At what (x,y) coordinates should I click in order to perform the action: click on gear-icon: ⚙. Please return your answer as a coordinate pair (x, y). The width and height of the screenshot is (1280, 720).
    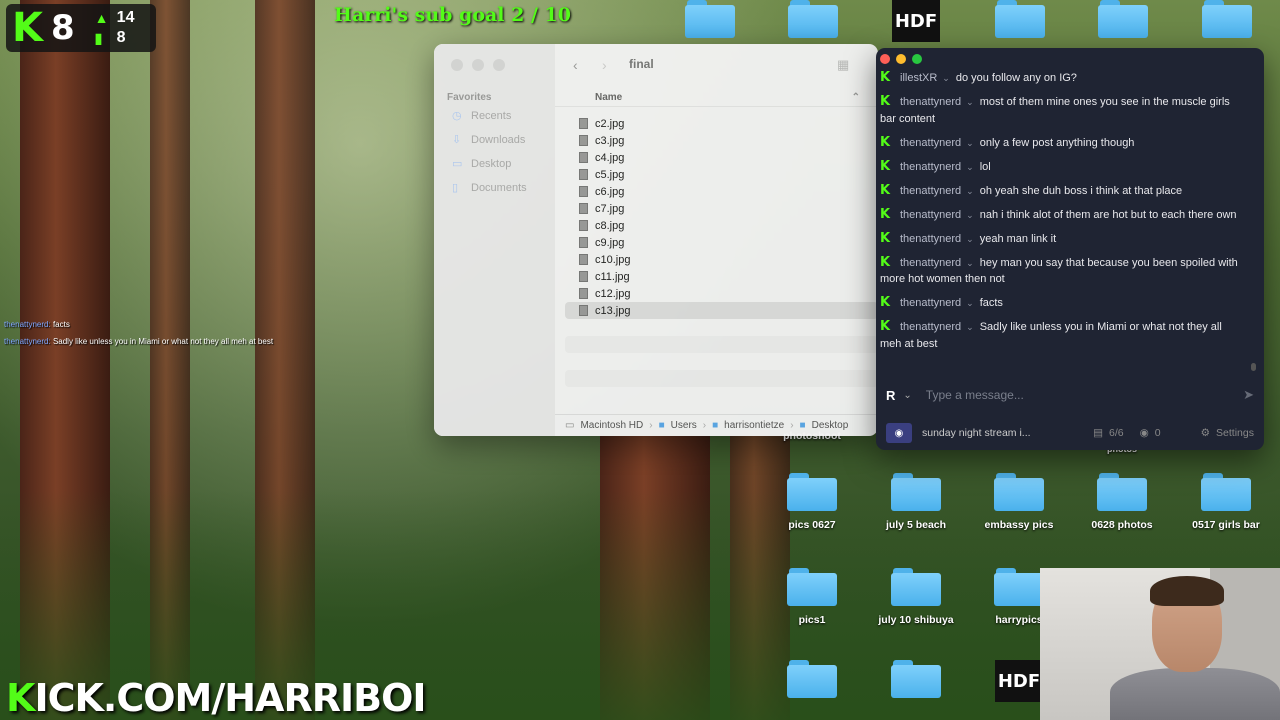
    Looking at the image, I should click on (1205, 433).